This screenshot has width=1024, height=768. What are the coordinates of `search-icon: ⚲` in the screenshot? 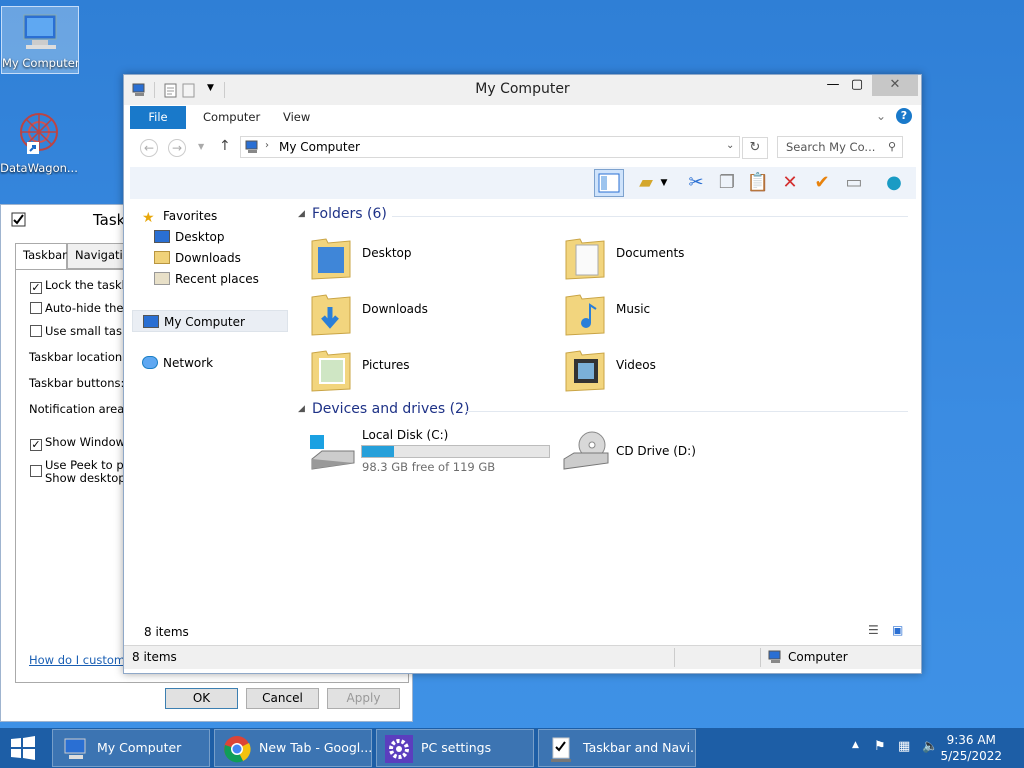 It's located at (891, 146).